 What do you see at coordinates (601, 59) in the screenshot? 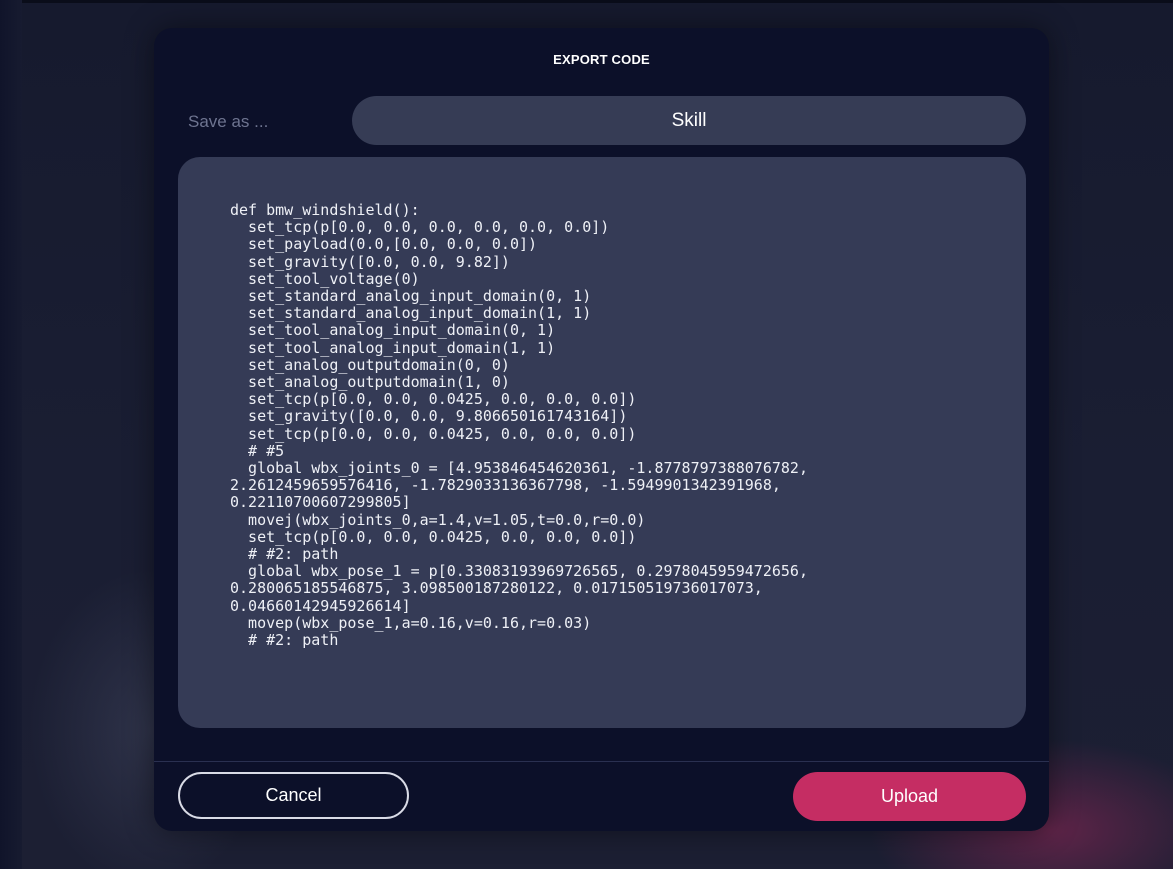
I see `dialog-title: EXPORT CODE` at bounding box center [601, 59].